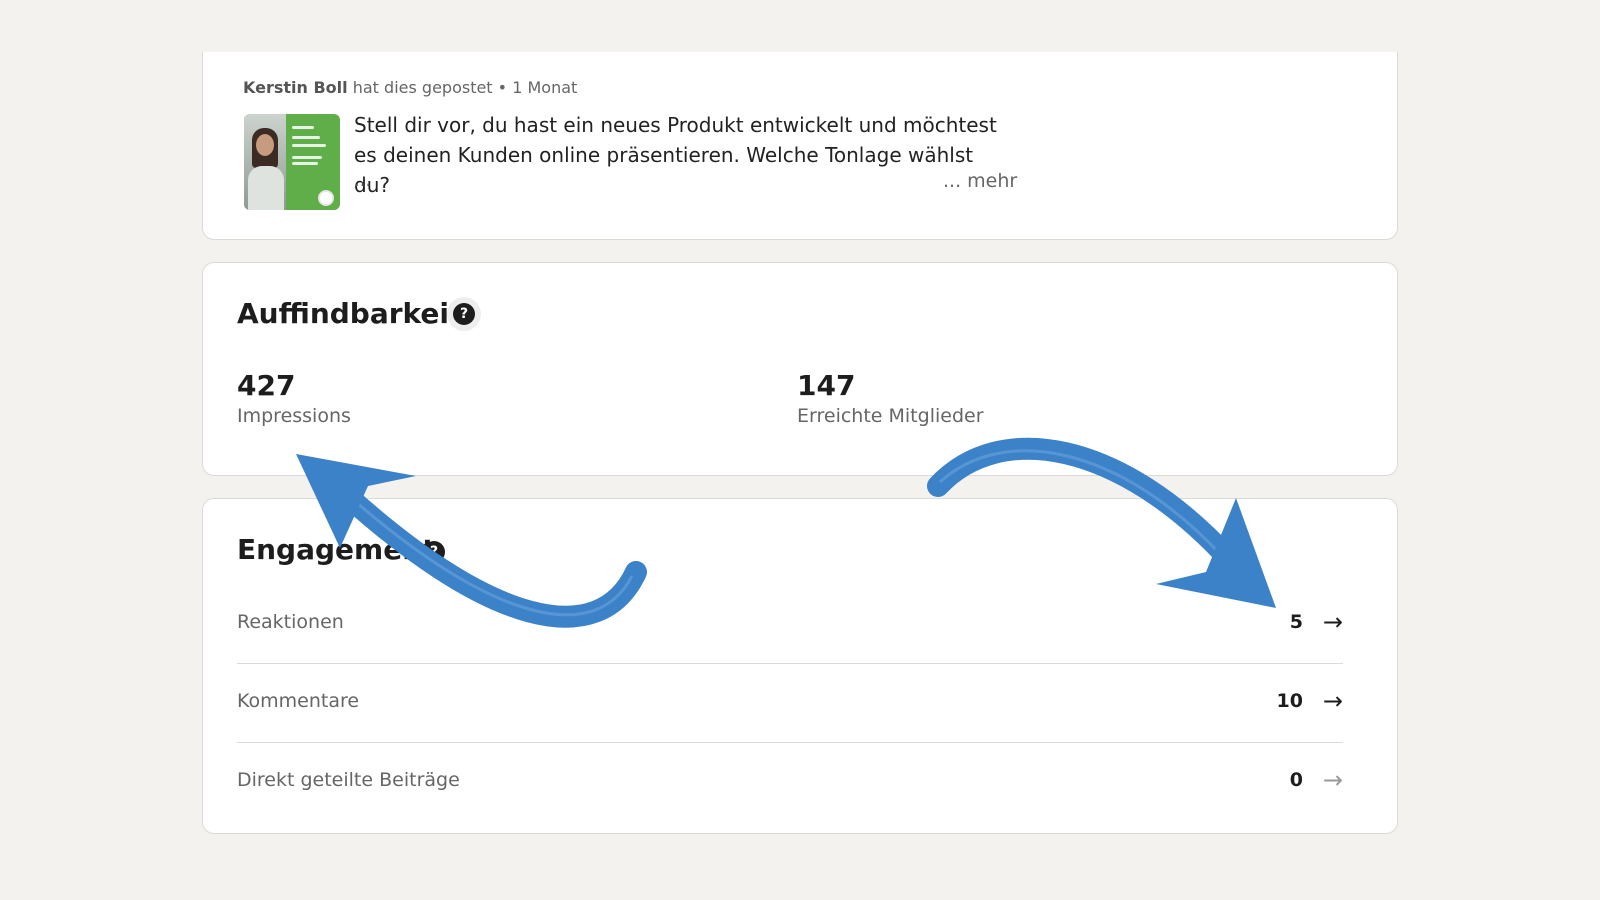 Image resolution: width=1600 pixels, height=900 pixels. What do you see at coordinates (790, 782) in the screenshot?
I see `direct-shares-row: Direkt geteilte Beiträge 0 →` at bounding box center [790, 782].